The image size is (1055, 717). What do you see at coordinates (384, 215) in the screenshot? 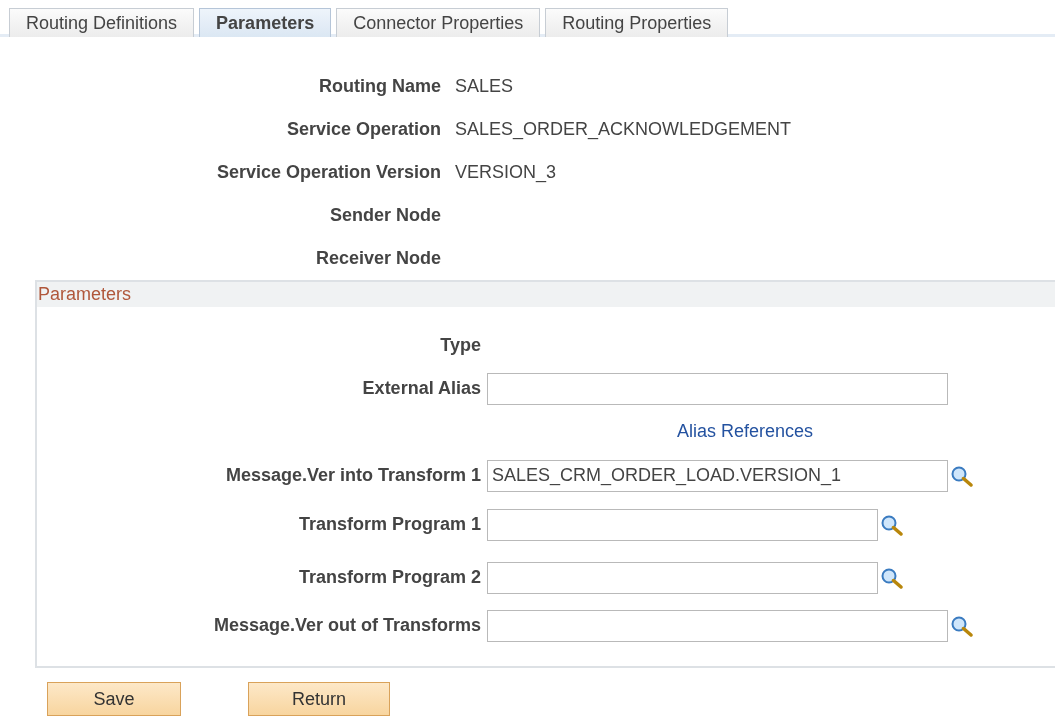
I see `field-label: Sender Node` at bounding box center [384, 215].